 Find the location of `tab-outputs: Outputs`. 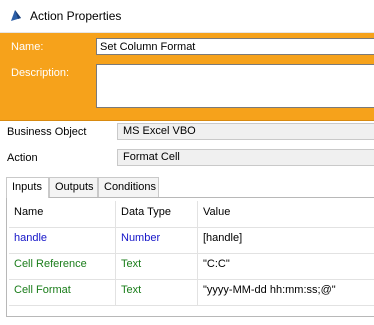

tab-outputs: Outputs is located at coordinates (73, 187).